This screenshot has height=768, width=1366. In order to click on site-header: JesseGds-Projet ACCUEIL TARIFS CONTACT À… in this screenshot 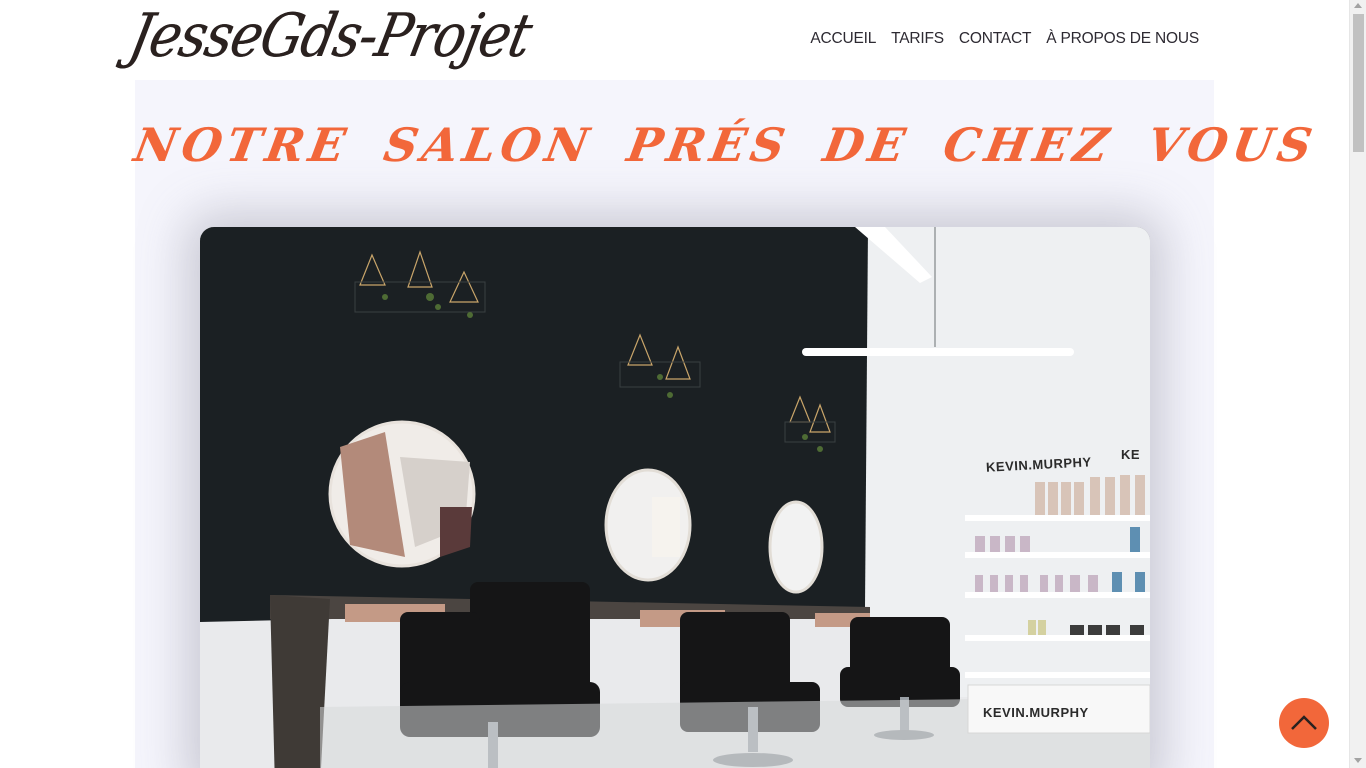, I will do `click(668, 40)`.